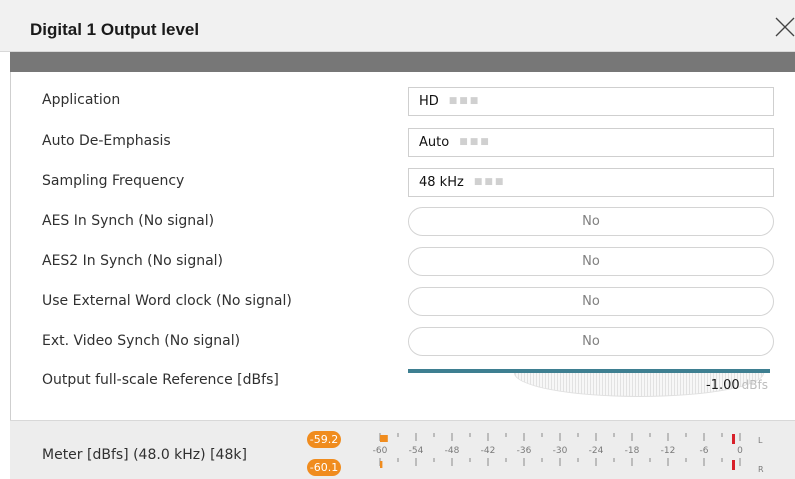  Describe the element at coordinates (113, 181) in the screenshot. I see `sampling-frequency-label: Sampling Frequency` at that location.